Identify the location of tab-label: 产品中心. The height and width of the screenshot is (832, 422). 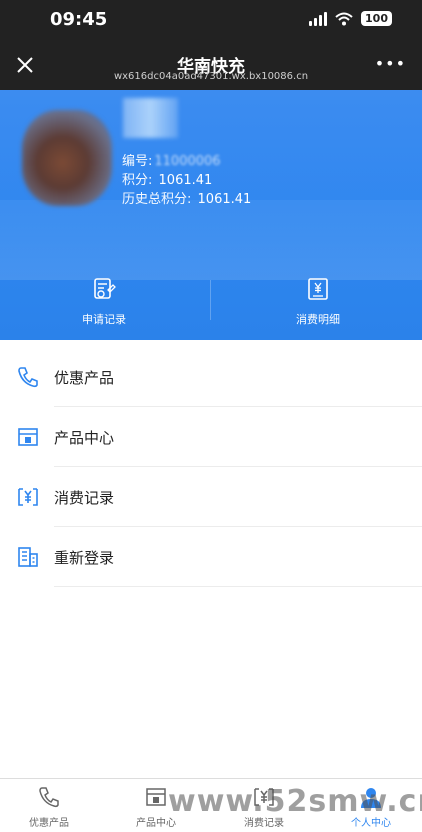
(156, 823).